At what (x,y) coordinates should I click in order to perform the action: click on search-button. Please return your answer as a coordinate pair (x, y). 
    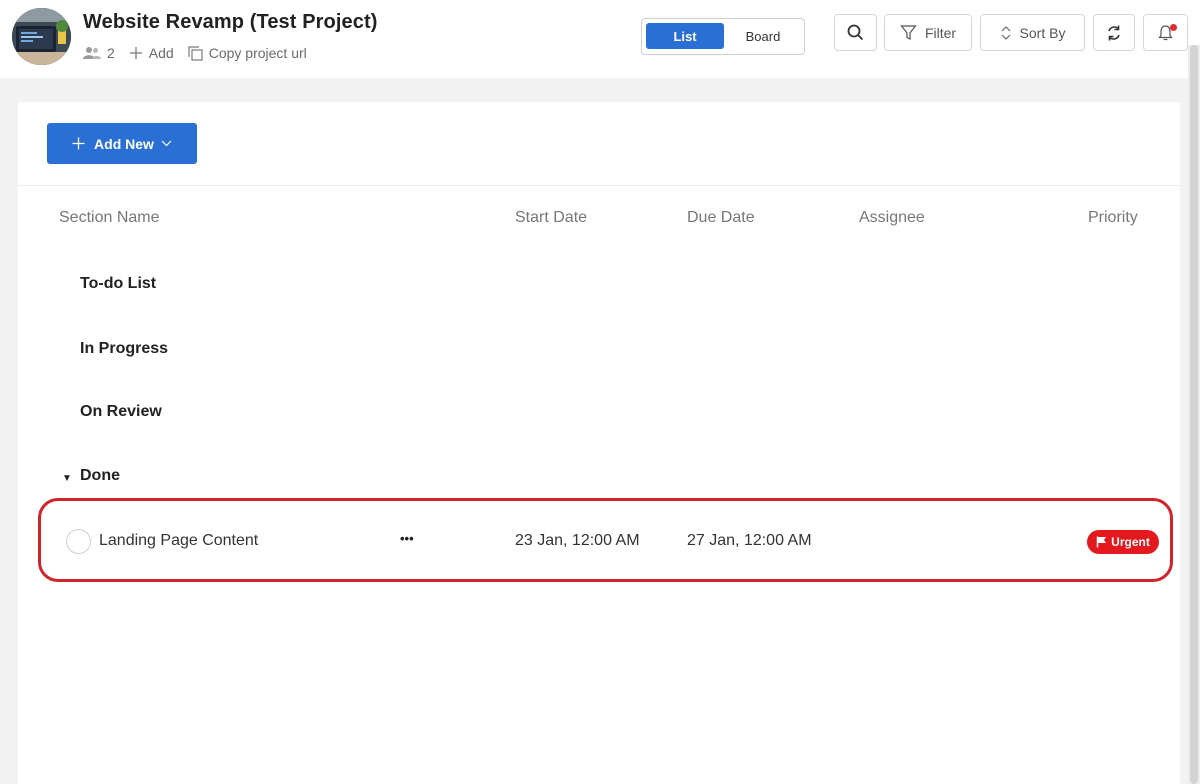
    Looking at the image, I should click on (855, 32).